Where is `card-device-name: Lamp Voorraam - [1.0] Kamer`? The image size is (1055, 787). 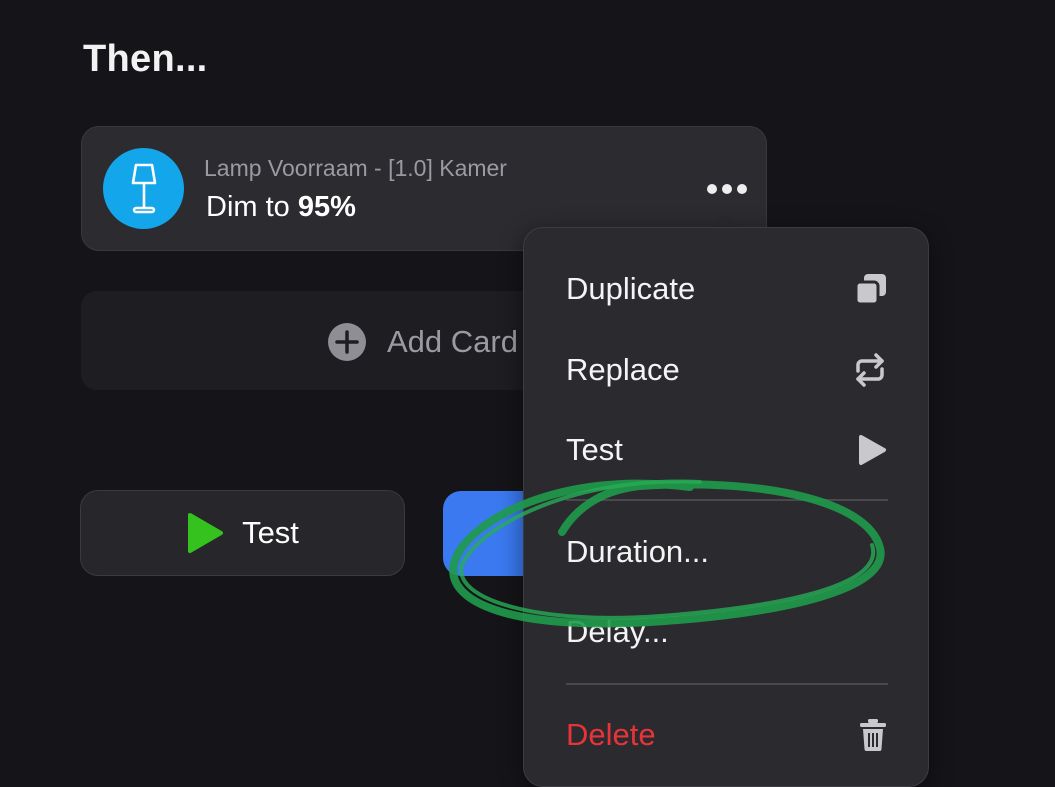 card-device-name: Lamp Voorraam - [1.0] Kamer is located at coordinates (355, 168).